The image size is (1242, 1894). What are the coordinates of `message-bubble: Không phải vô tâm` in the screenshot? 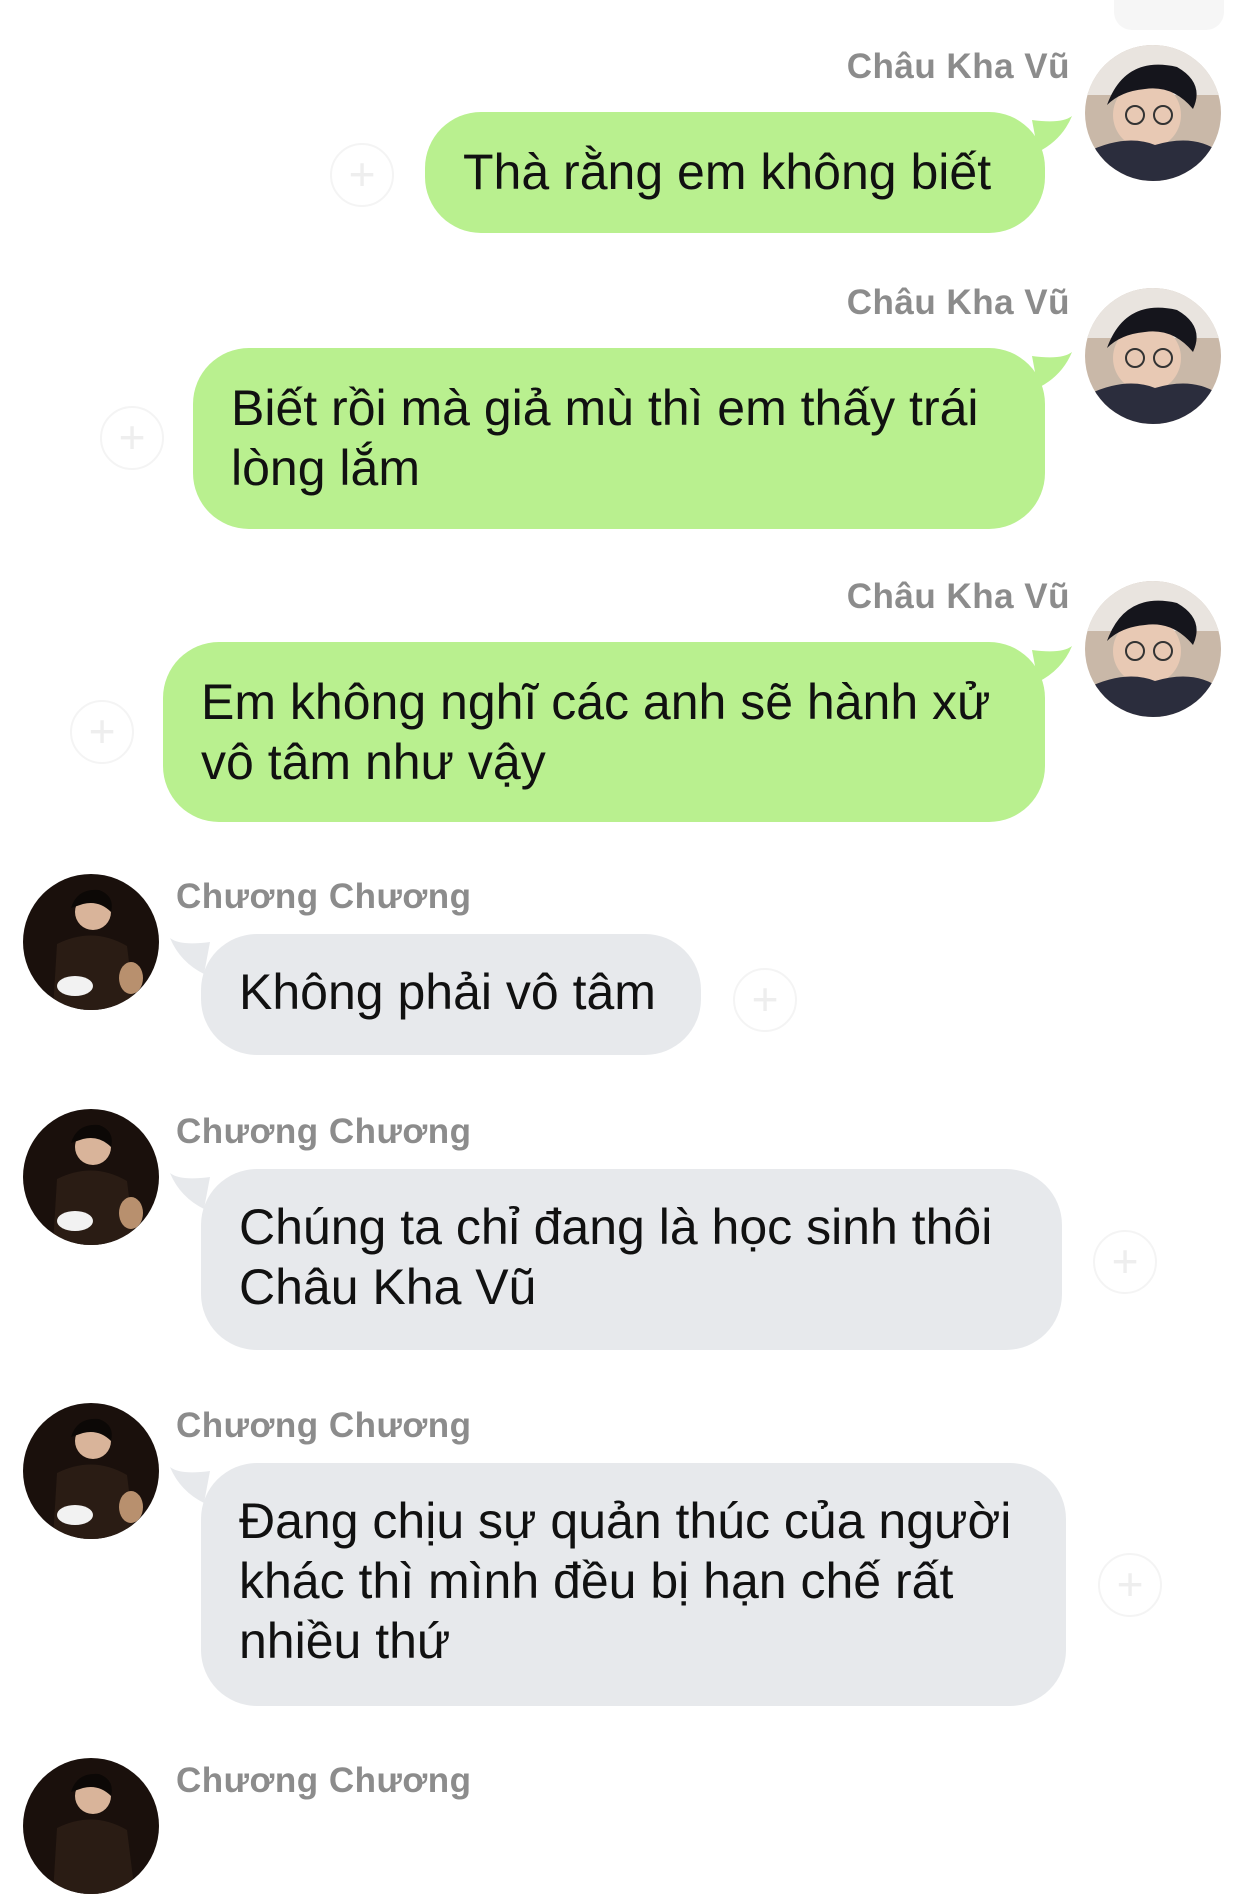 It's located at (451, 994).